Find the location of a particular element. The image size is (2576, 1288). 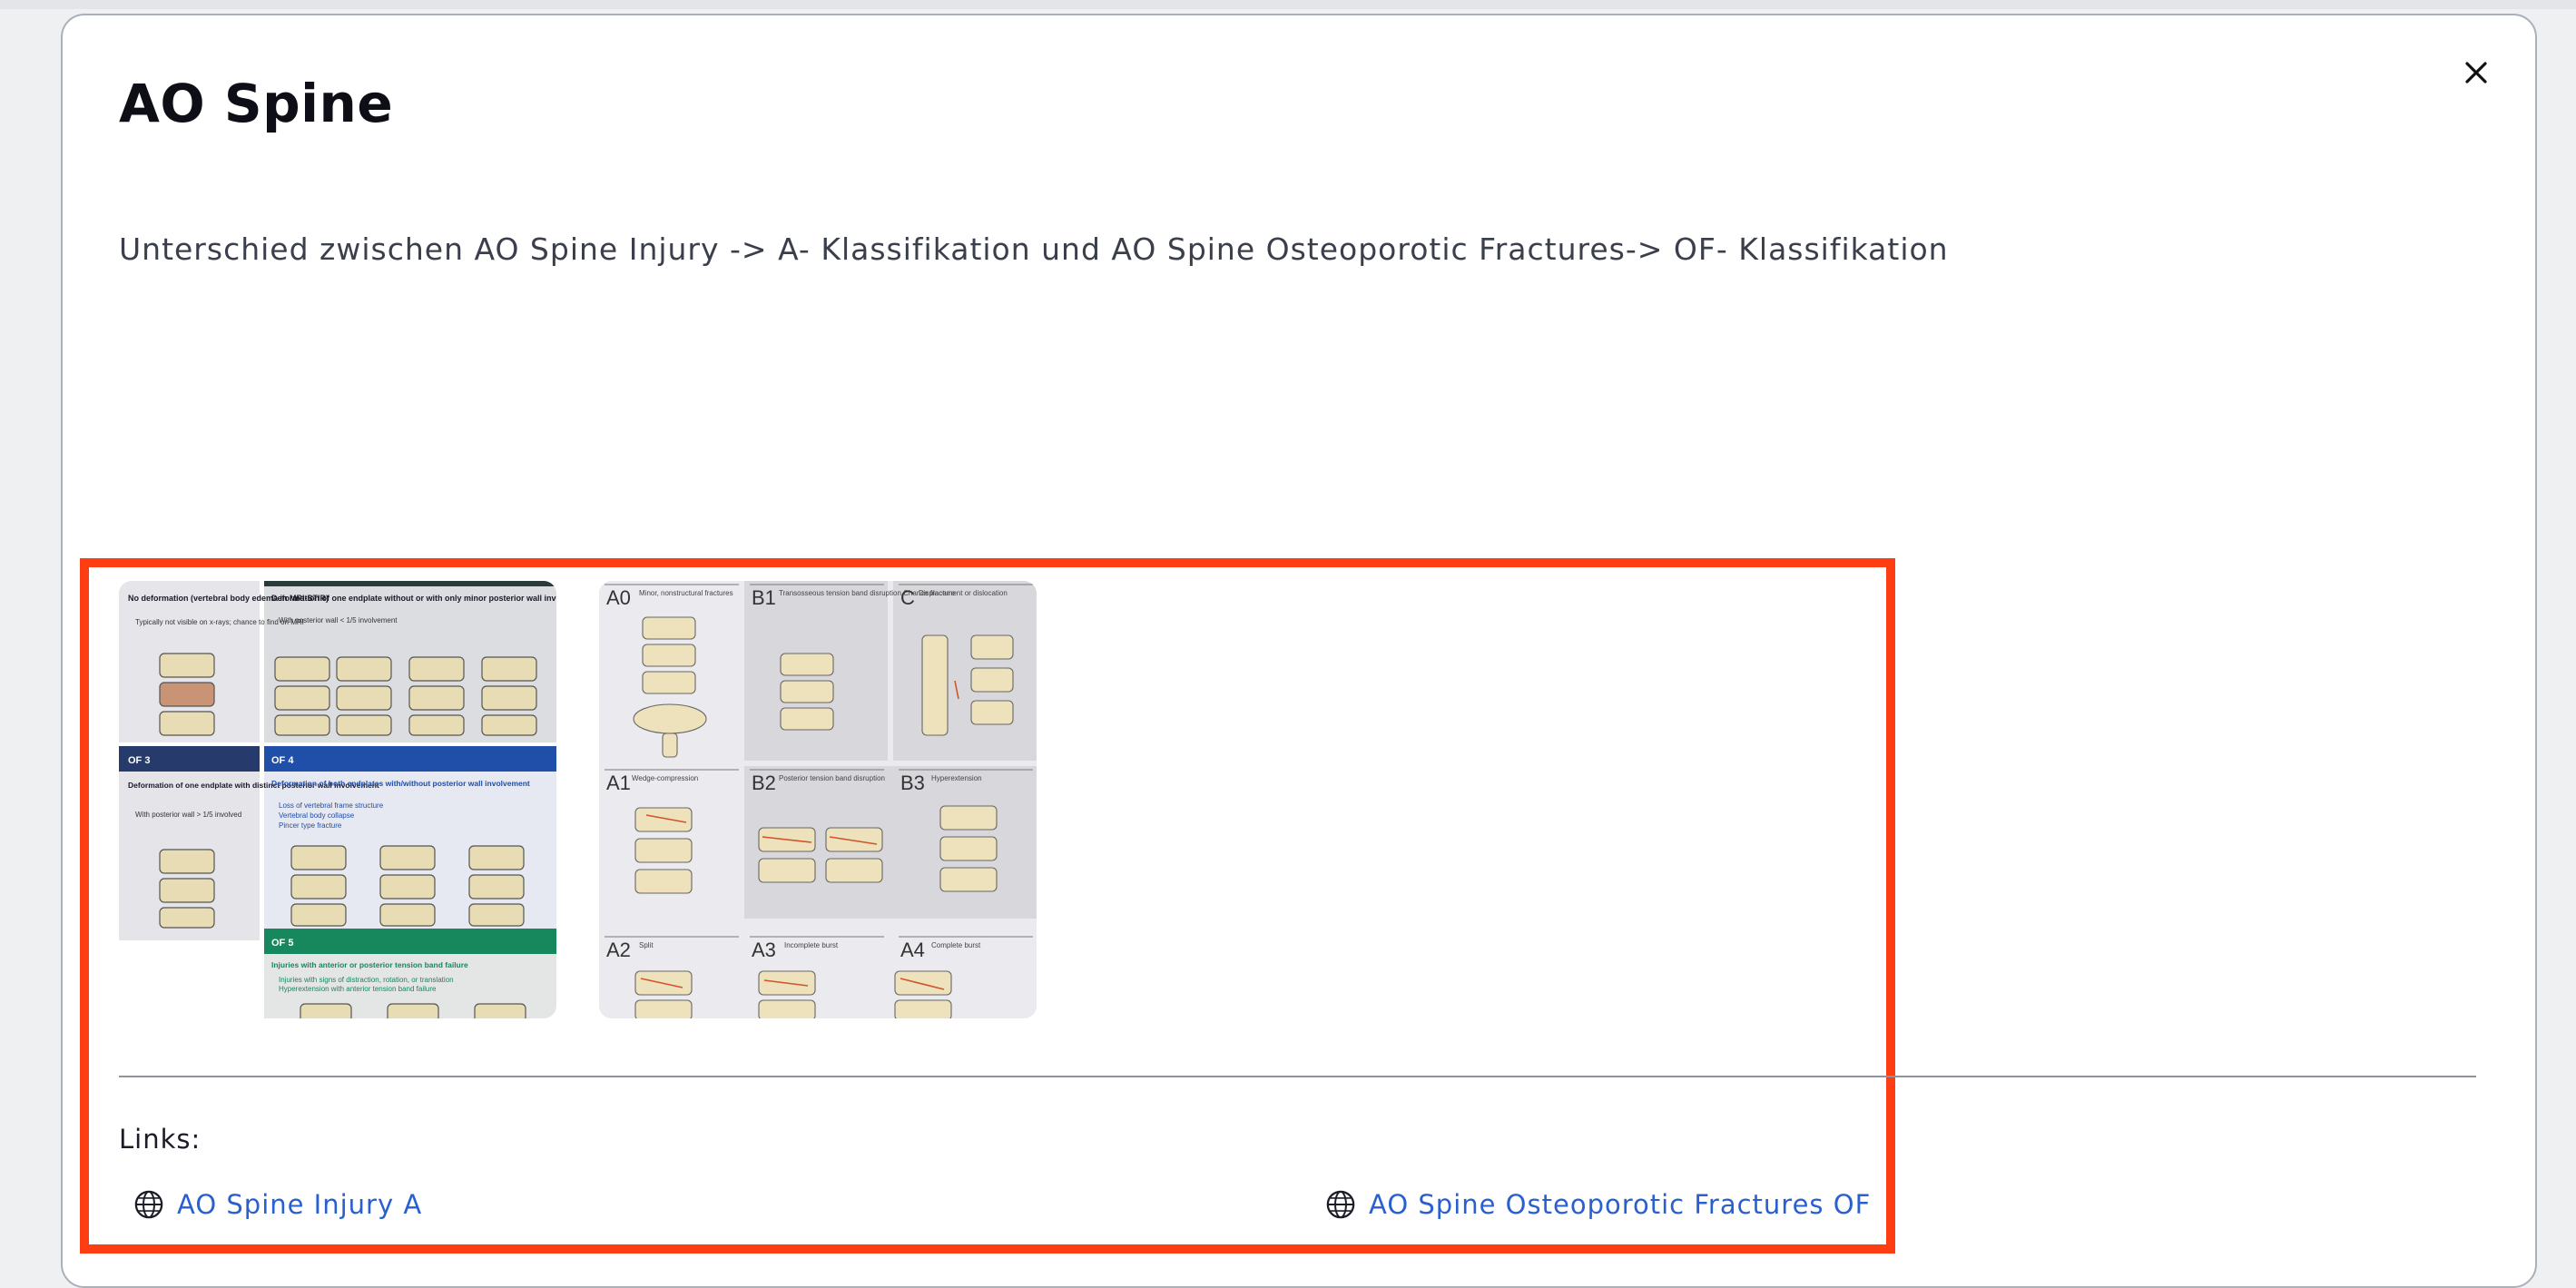

page-top-bar is located at coordinates (1288, 4).